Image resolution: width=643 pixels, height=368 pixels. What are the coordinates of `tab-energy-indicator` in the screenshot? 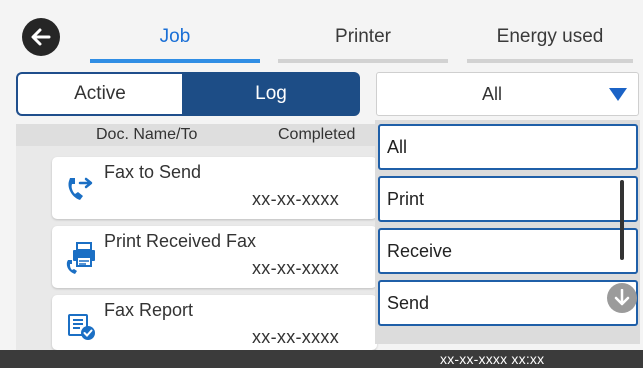 It's located at (550, 61).